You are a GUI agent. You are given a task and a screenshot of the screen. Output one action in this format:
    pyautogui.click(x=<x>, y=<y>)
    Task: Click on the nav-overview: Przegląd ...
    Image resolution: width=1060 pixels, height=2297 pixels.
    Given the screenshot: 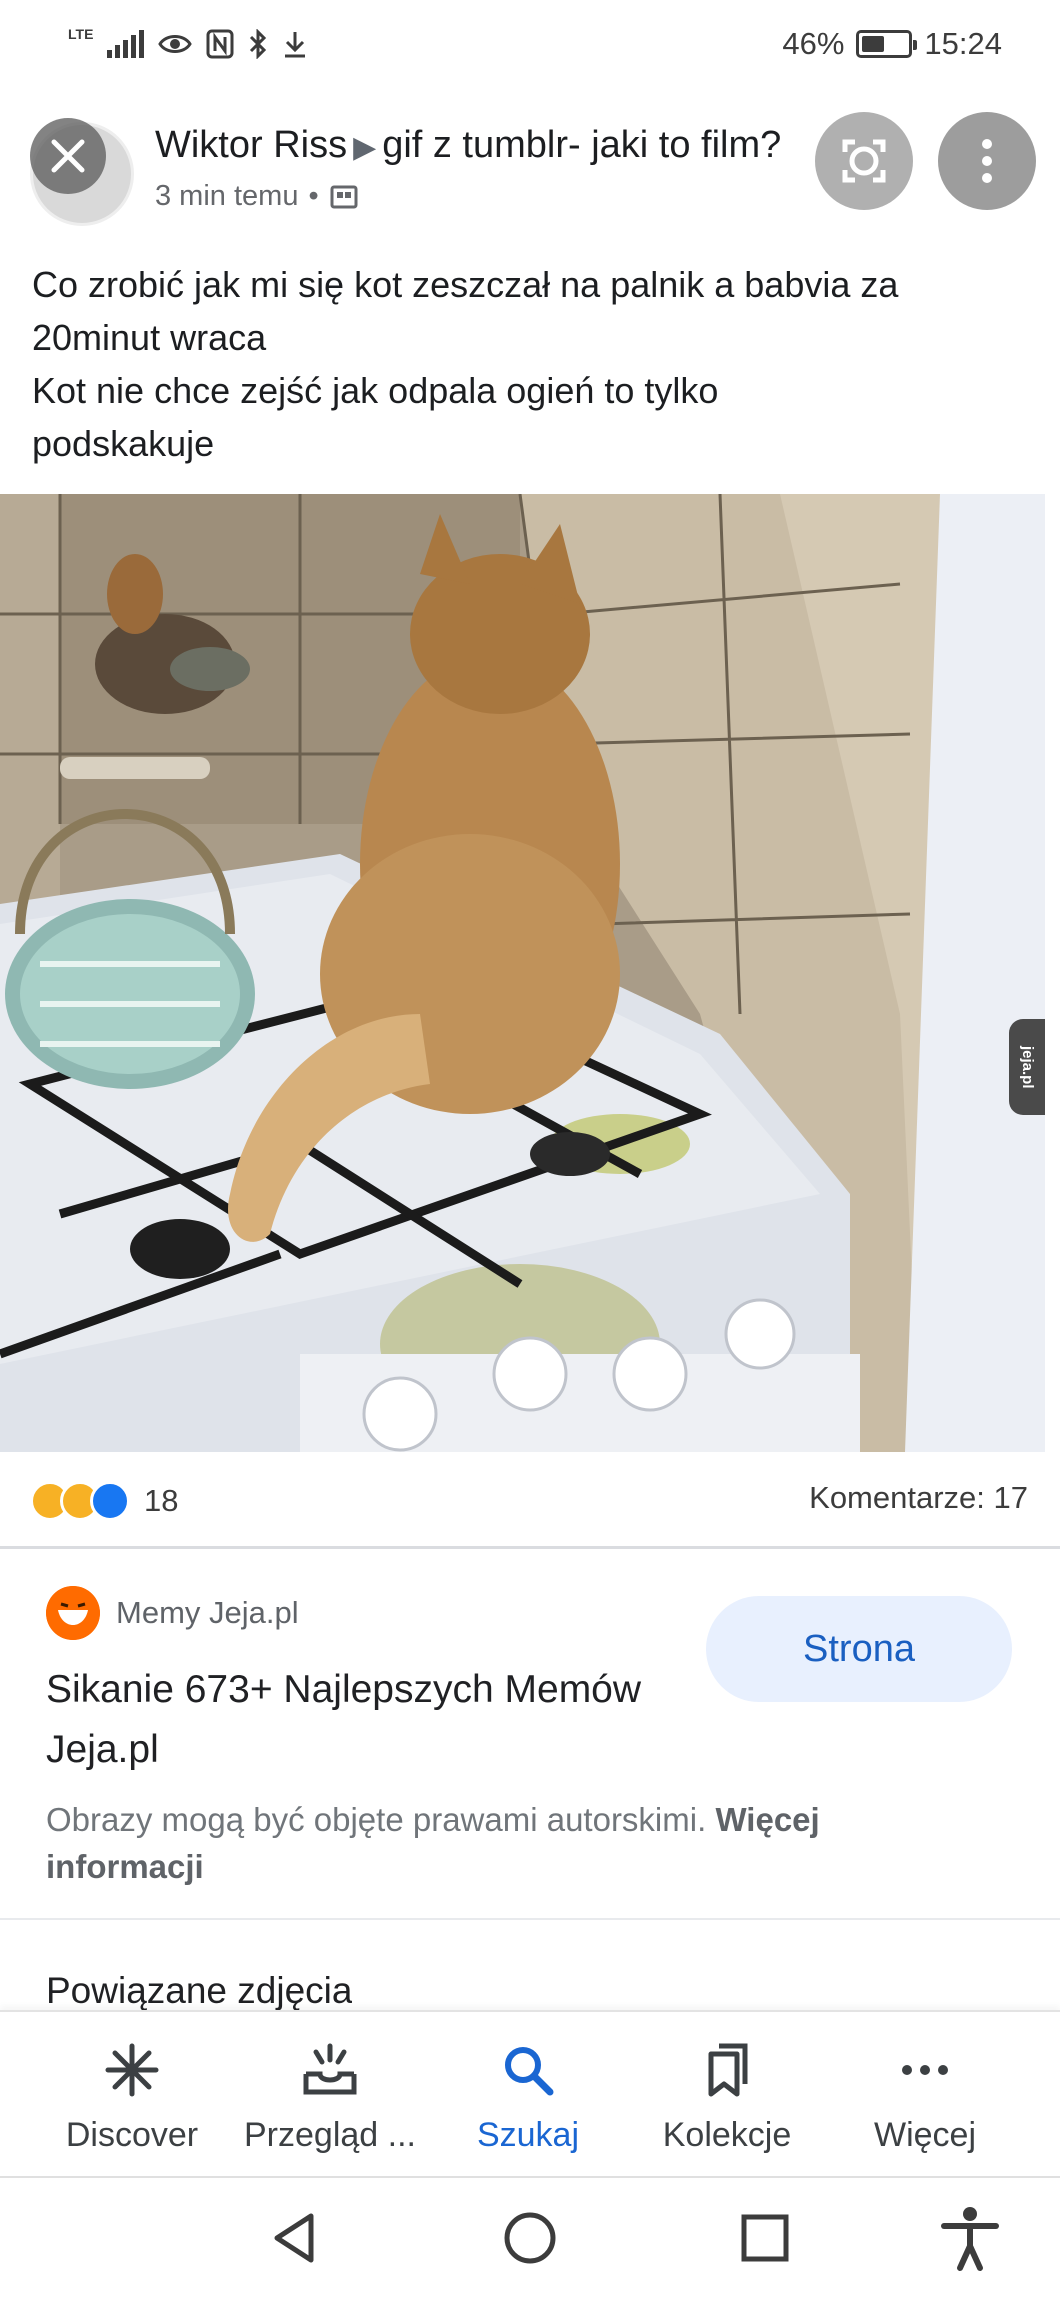 What is the action you would take?
    pyautogui.click(x=330, y=2095)
    